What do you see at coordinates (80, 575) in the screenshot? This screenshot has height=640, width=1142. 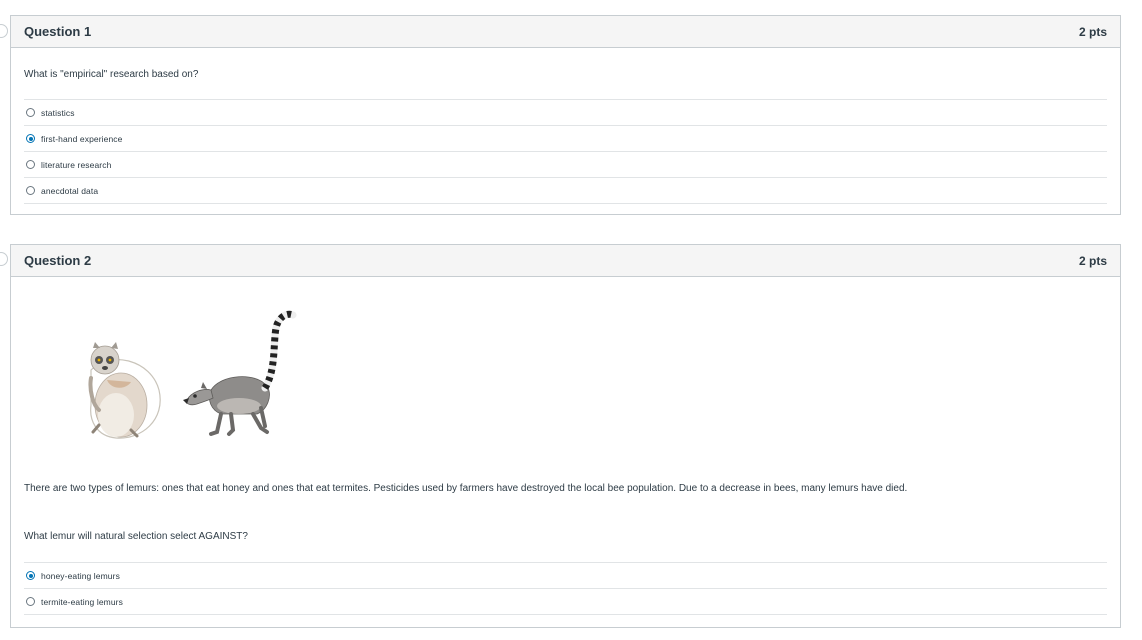 I see `answer-label: honey-eating lemurs` at bounding box center [80, 575].